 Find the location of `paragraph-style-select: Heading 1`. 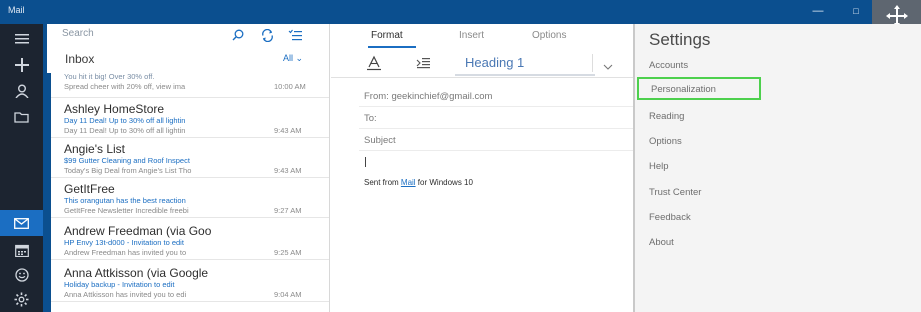

paragraph-style-select: Heading 1 is located at coordinates (525, 63).